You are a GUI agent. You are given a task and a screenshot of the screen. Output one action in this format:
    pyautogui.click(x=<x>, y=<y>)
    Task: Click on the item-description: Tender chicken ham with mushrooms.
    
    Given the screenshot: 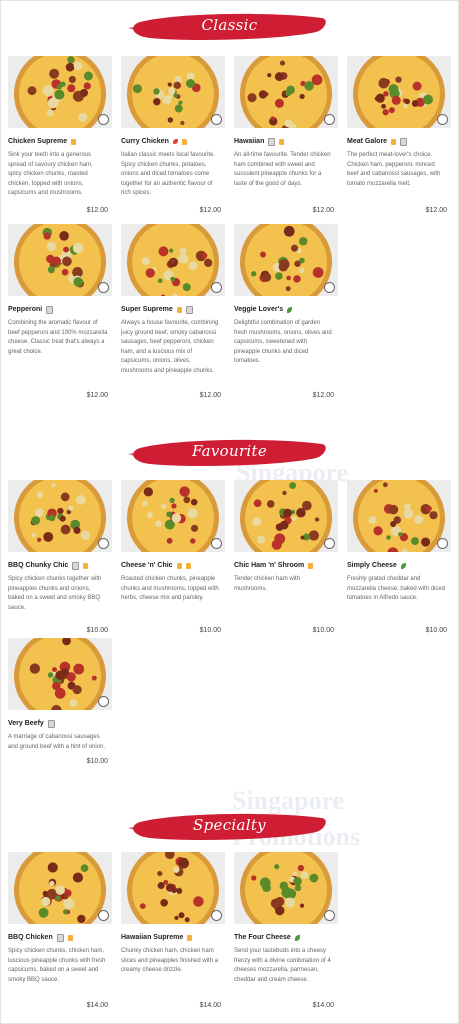 What is the action you would take?
    pyautogui.click(x=267, y=584)
    